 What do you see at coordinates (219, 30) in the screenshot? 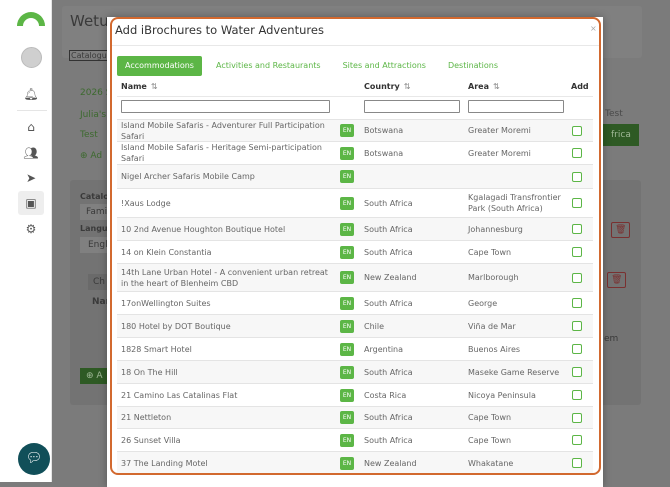
I see `modal-title: Add iBrochures to Water Adventures` at bounding box center [219, 30].